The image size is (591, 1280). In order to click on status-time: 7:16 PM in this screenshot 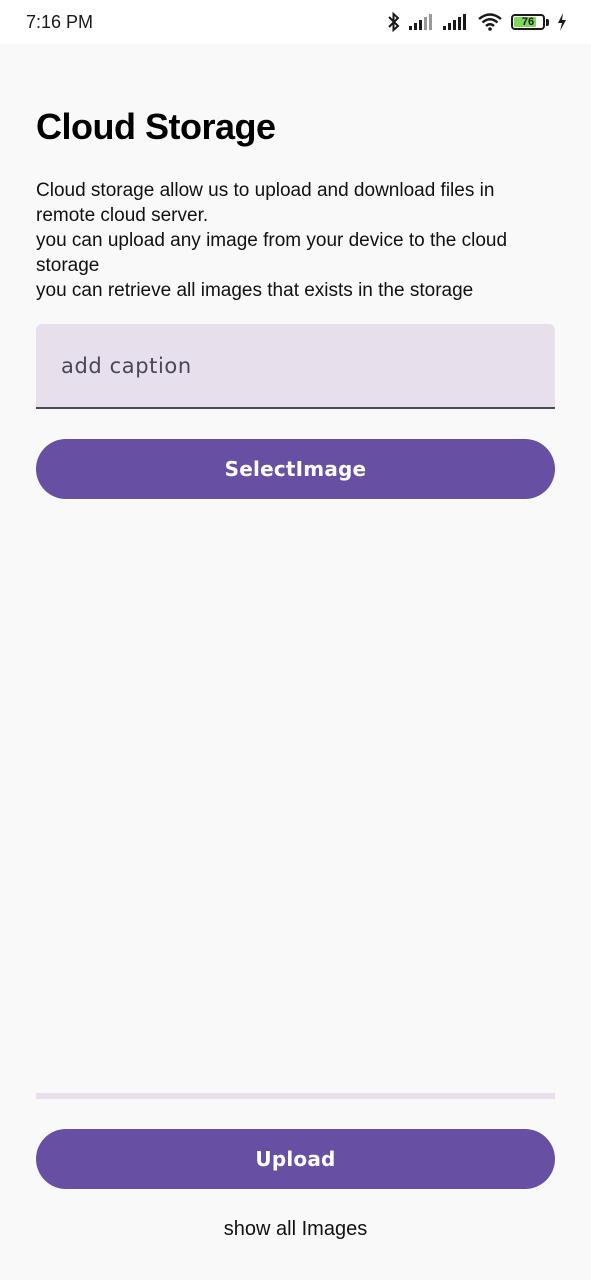, I will do `click(60, 21)`.